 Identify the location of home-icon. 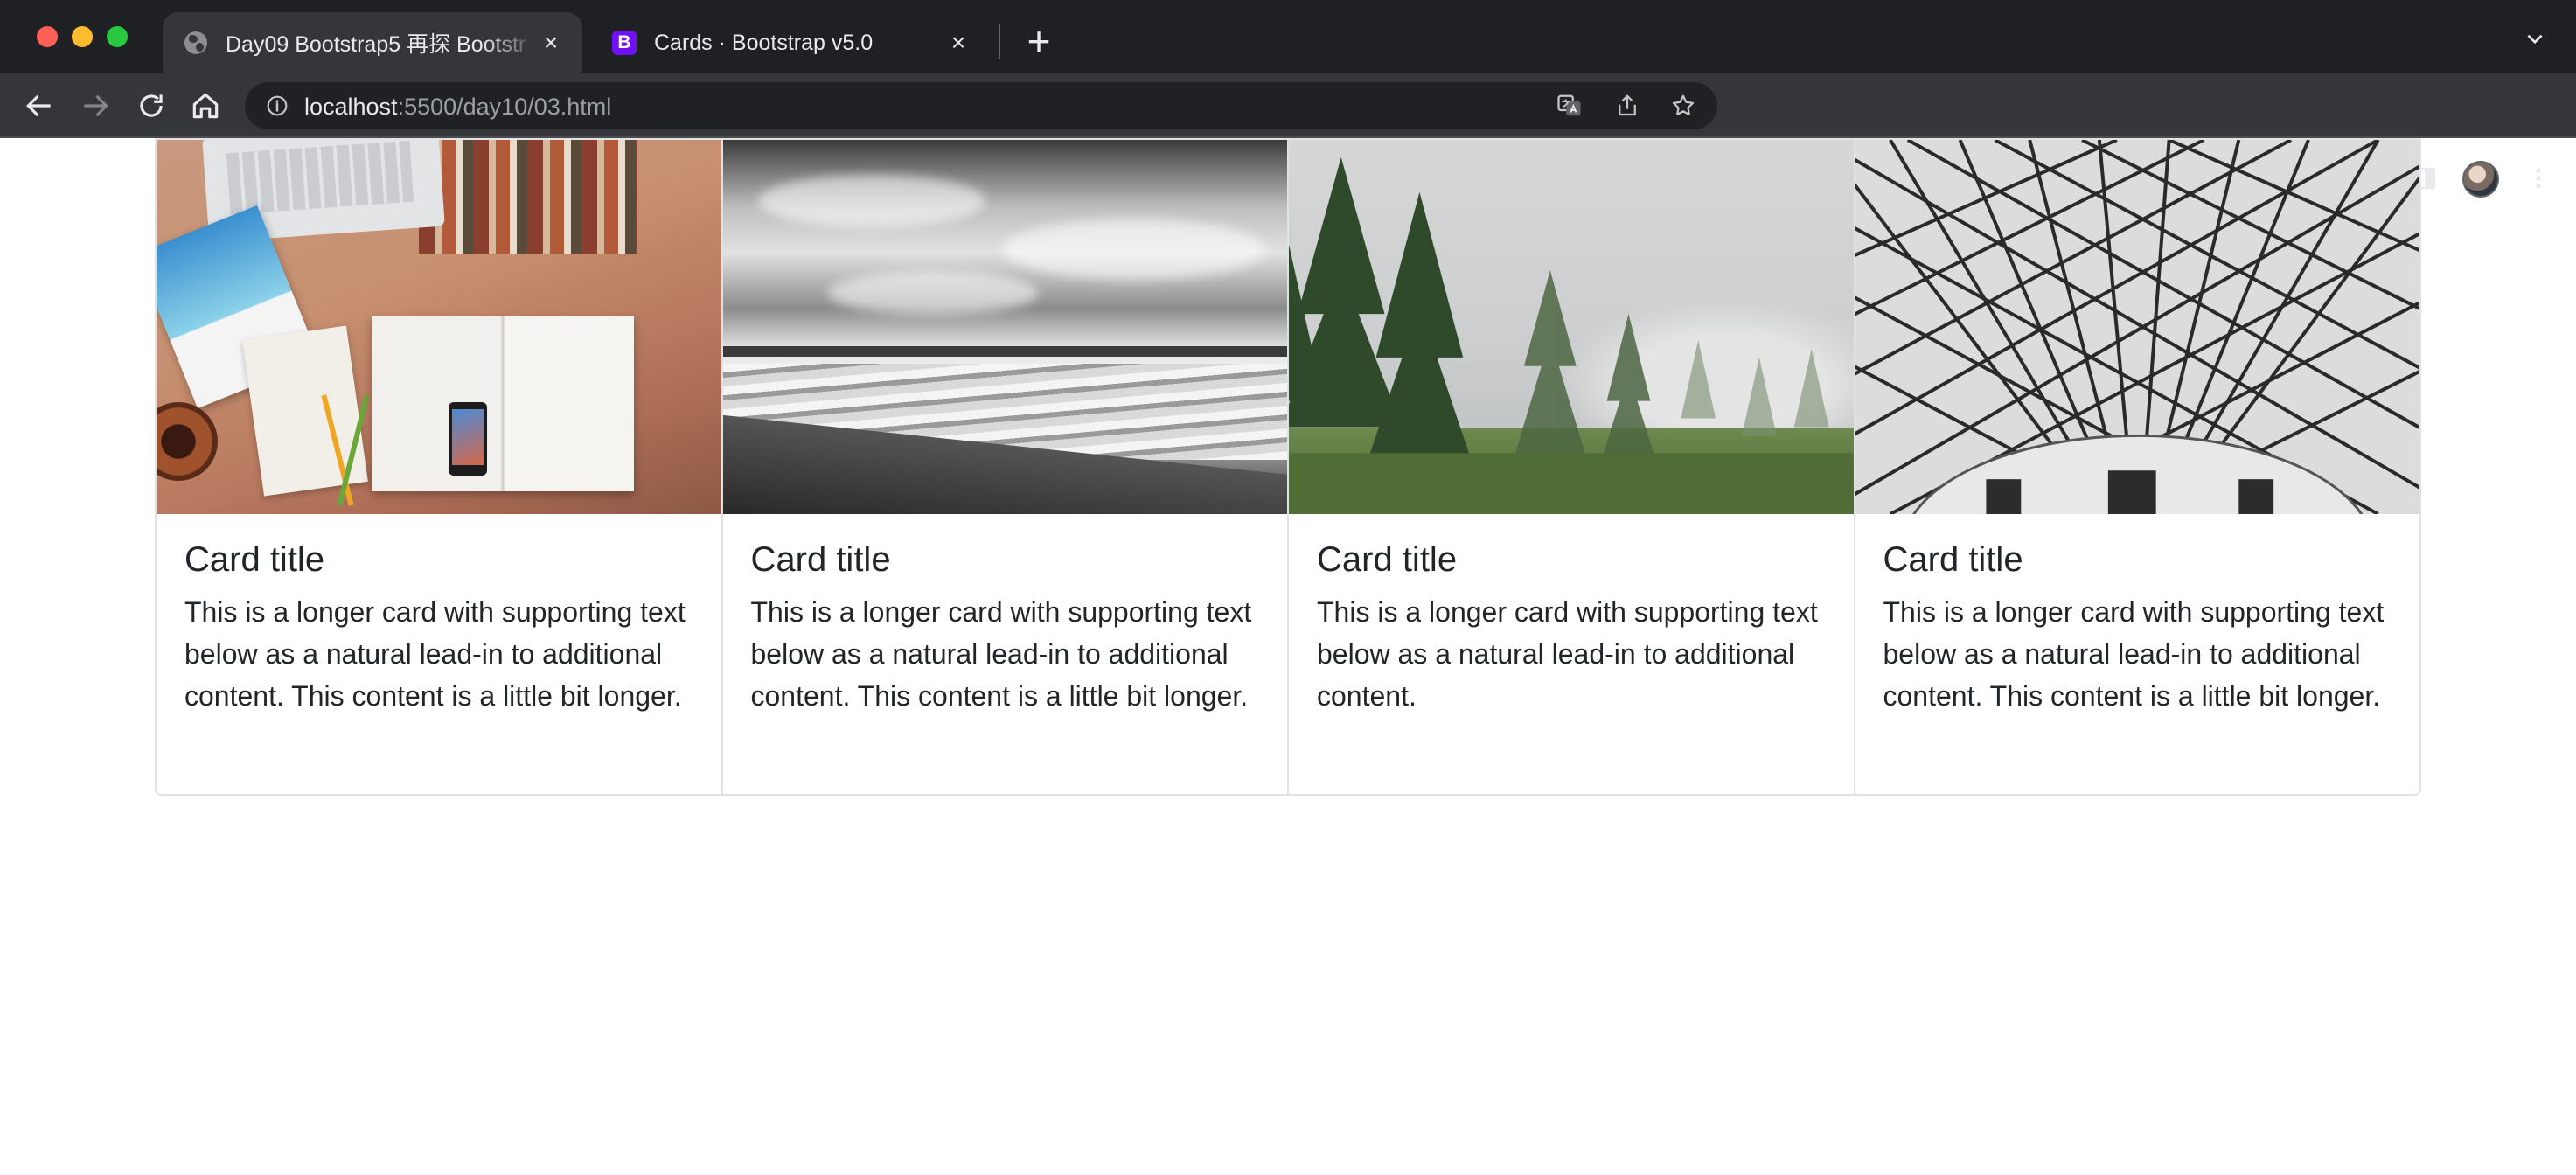
(205, 105).